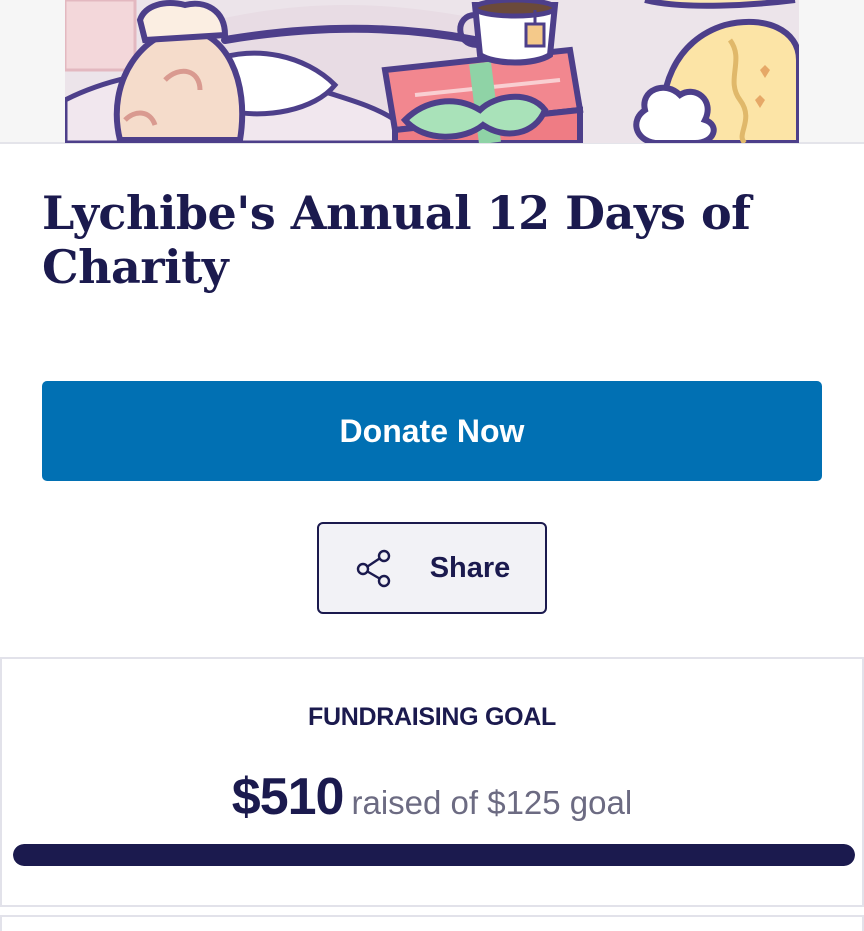  Describe the element at coordinates (432, 923) in the screenshot. I see `next-section-card` at that location.